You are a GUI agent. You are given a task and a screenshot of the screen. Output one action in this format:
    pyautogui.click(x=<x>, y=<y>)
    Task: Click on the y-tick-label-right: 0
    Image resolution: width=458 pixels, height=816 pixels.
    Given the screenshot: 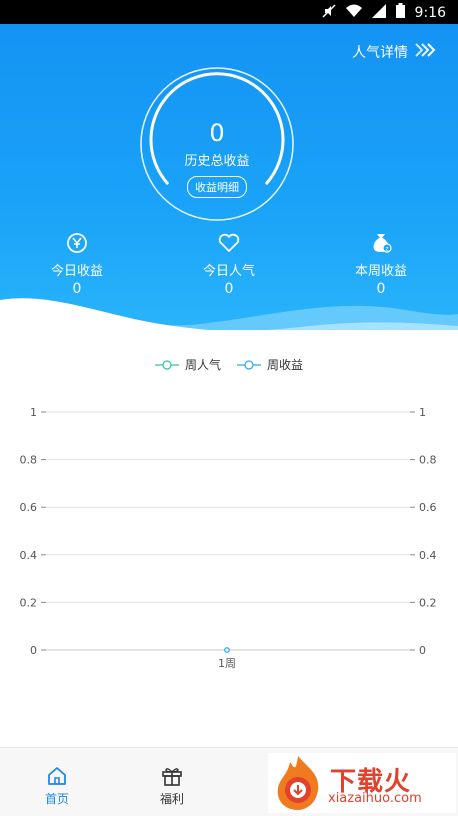 What is the action you would take?
    pyautogui.click(x=422, y=650)
    